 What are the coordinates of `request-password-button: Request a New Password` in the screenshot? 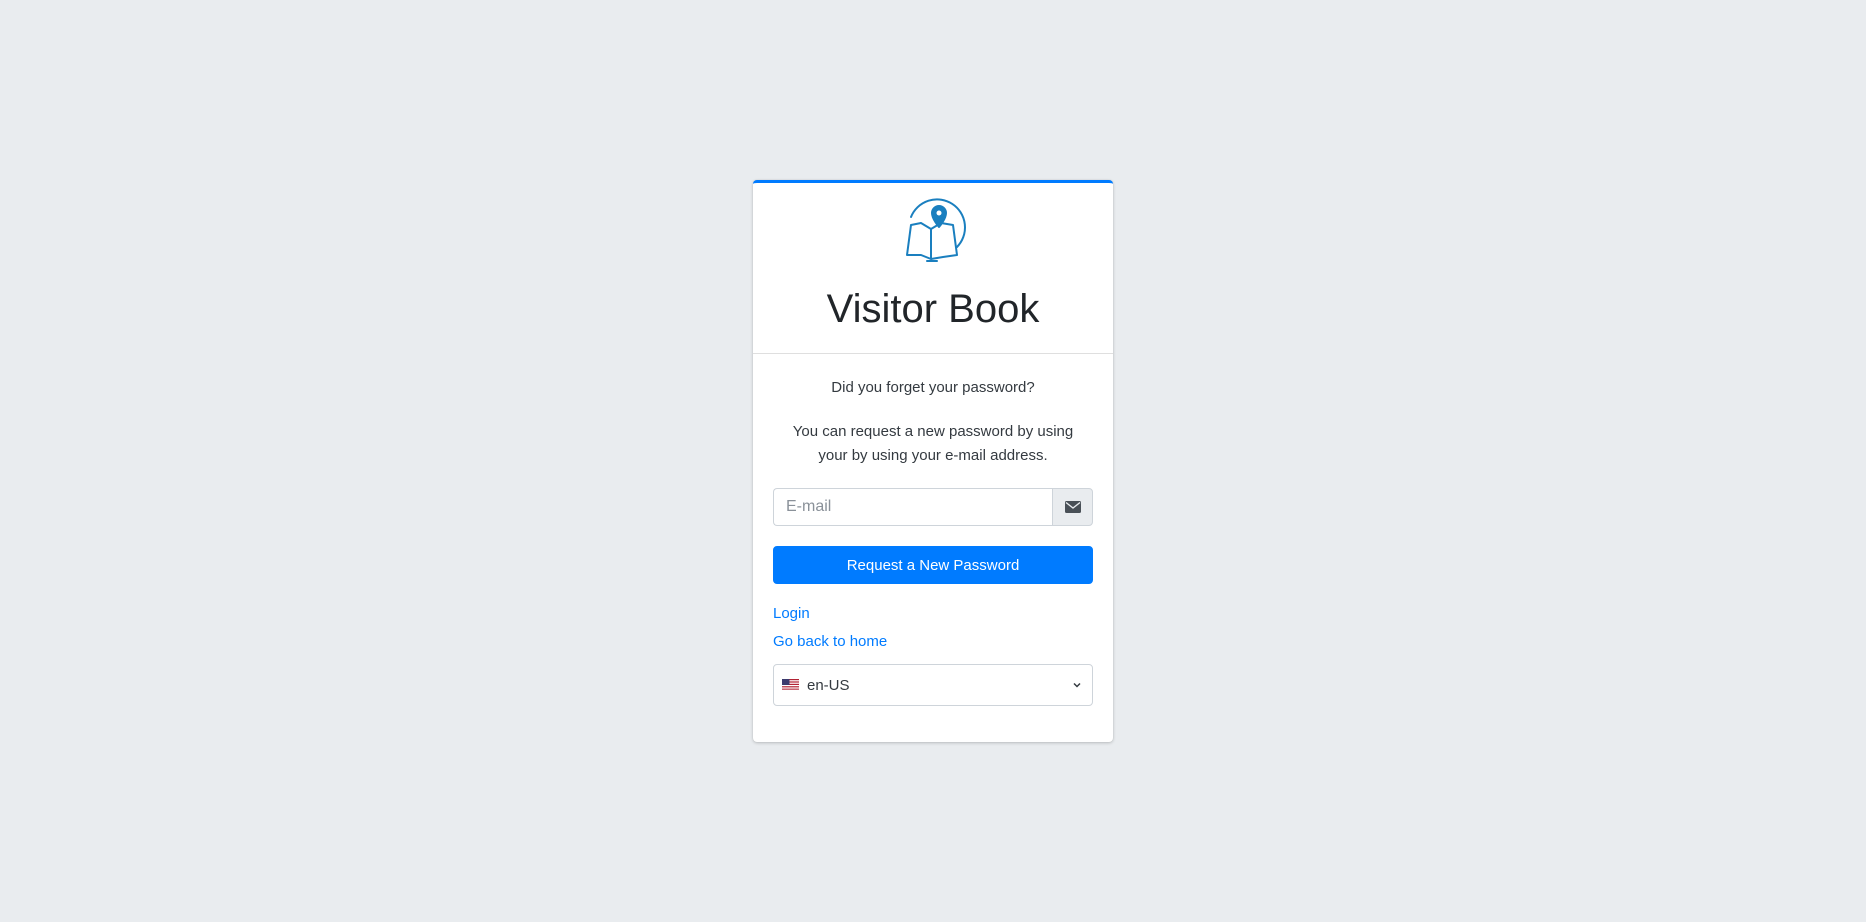 It's located at (933, 565).